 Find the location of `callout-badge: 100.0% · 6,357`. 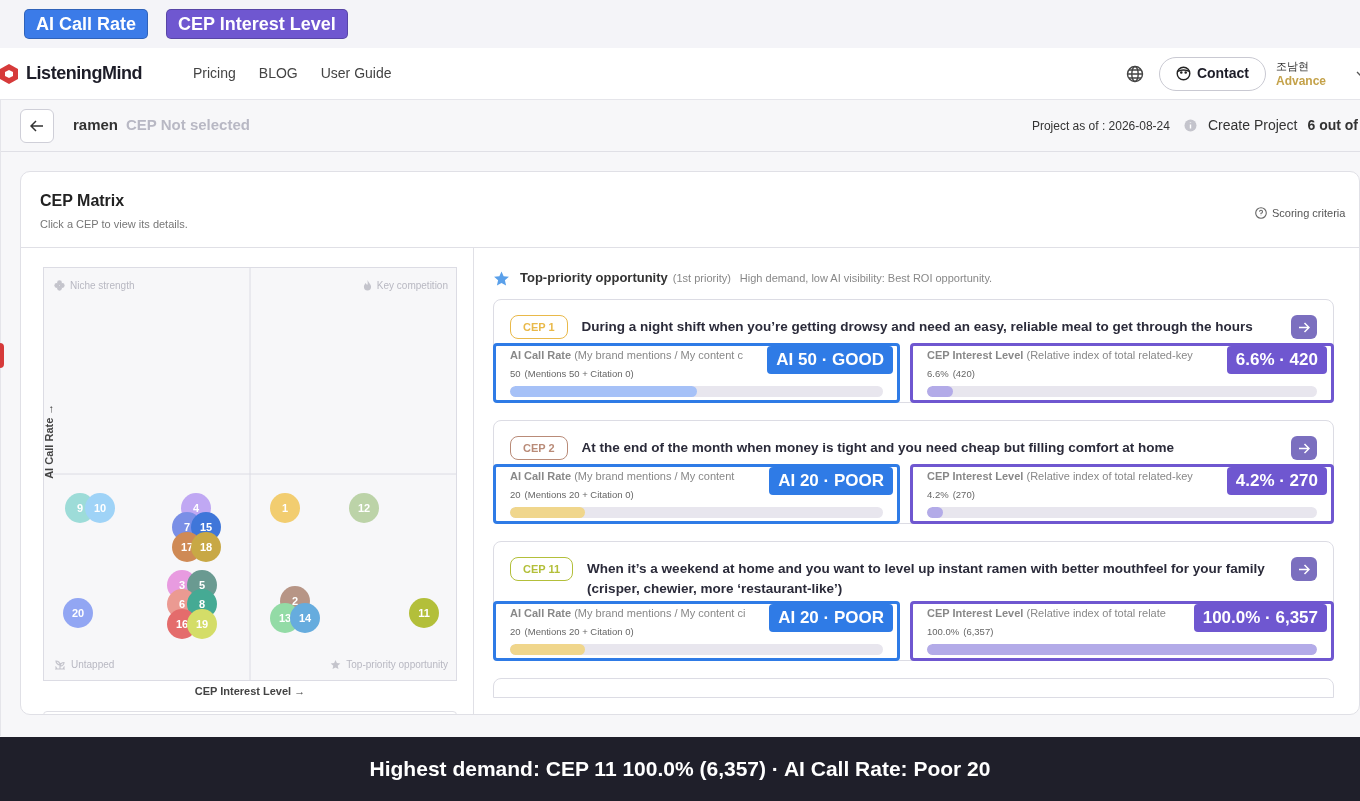

callout-badge: 100.0% · 6,357 is located at coordinates (1260, 618).